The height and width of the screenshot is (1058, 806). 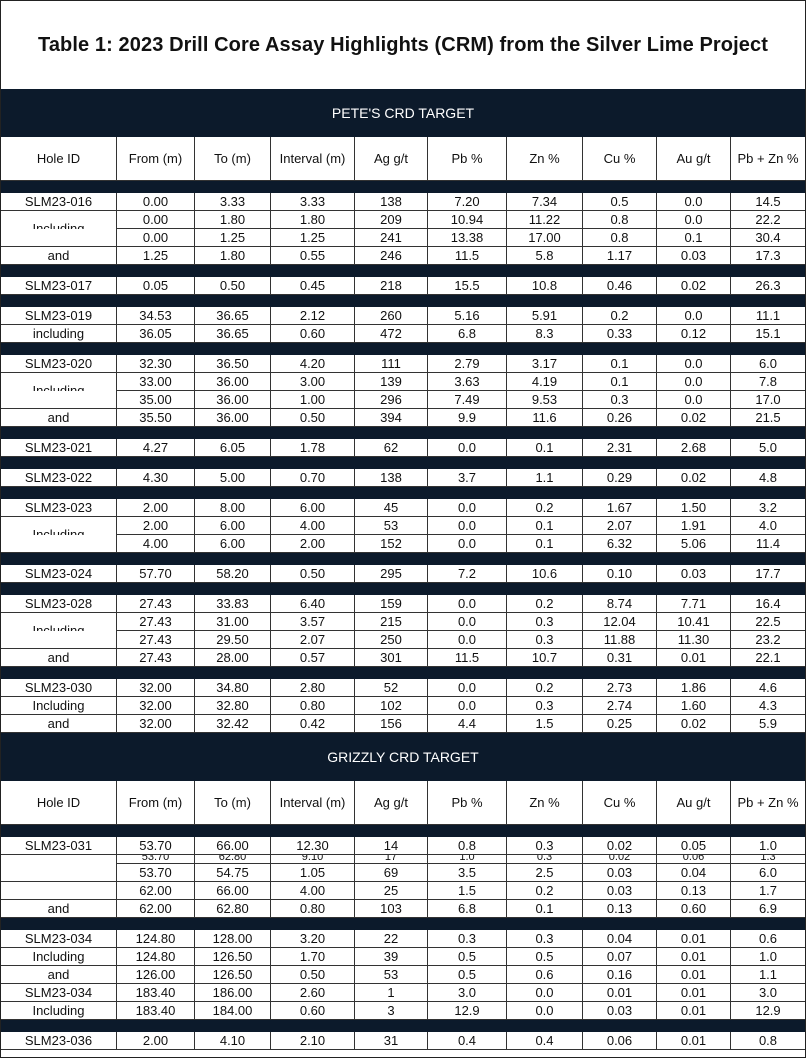 I want to click on value-cell: 241, so click(x=391, y=237).